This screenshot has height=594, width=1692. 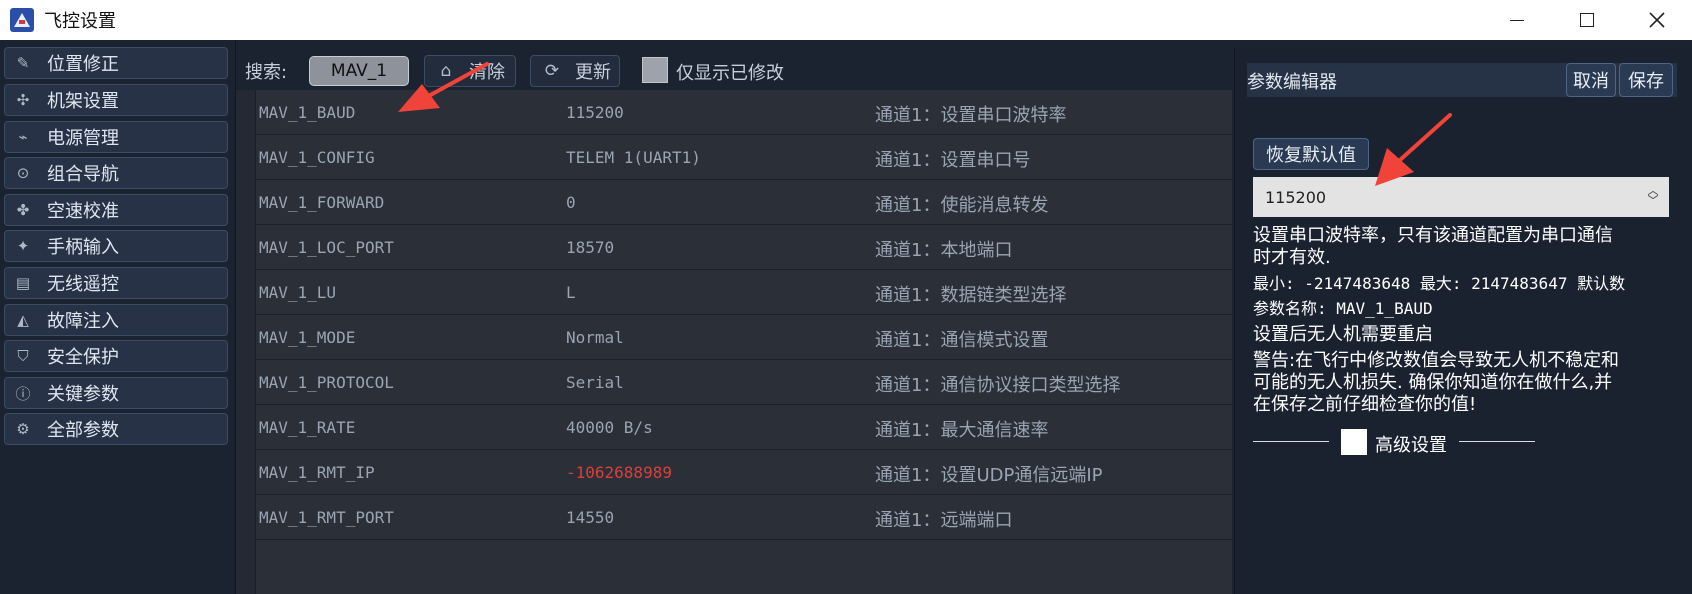 What do you see at coordinates (446, 71) in the screenshot?
I see `broom-icon: ⌂` at bounding box center [446, 71].